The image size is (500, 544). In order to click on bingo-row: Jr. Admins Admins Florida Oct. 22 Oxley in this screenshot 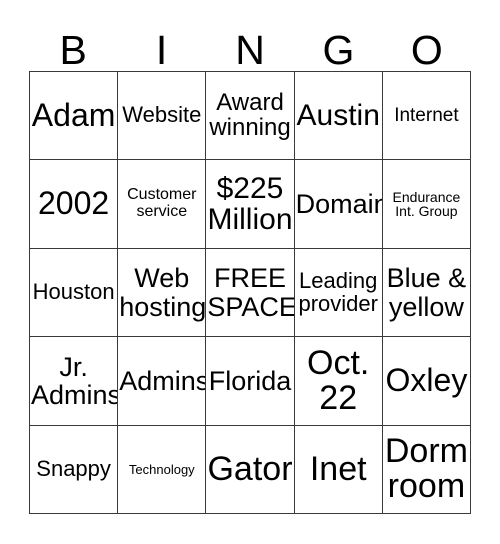, I will do `click(251, 381)`.